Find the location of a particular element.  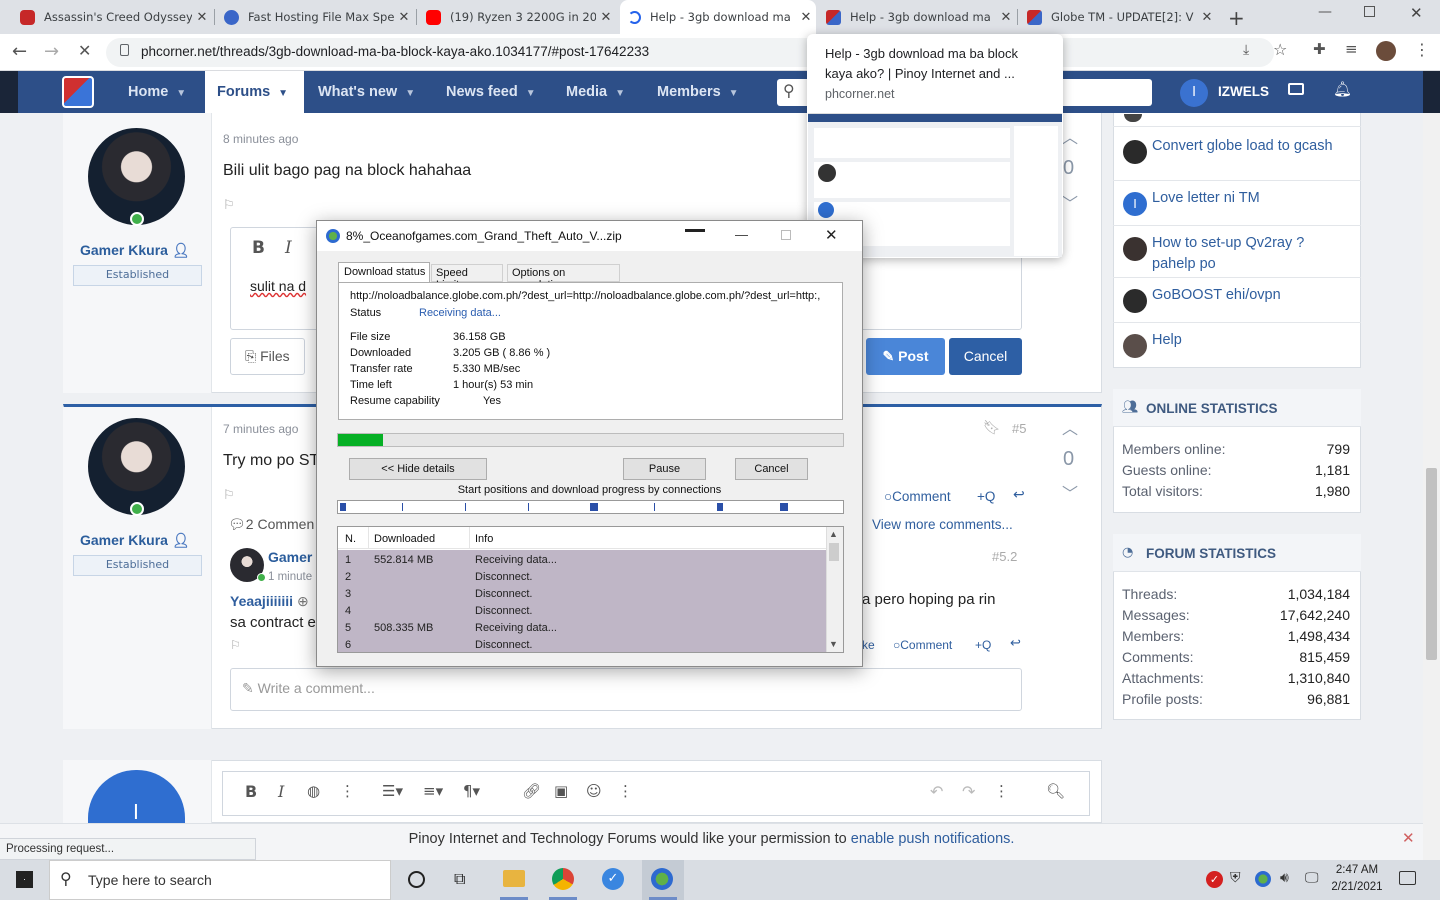

attach-files-button: ⎘ Files is located at coordinates (267, 356).